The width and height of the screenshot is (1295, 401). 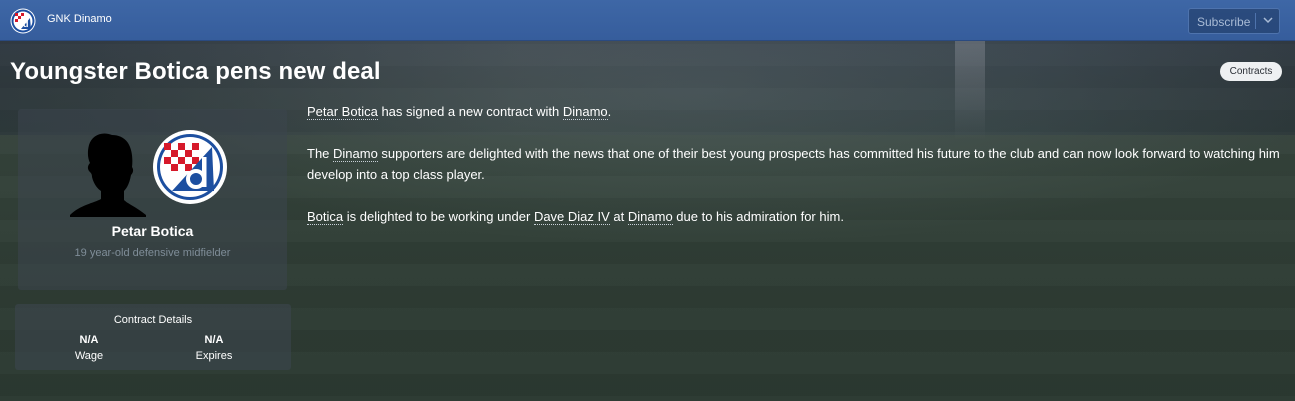 I want to click on wage-label: Wage, so click(x=89, y=356).